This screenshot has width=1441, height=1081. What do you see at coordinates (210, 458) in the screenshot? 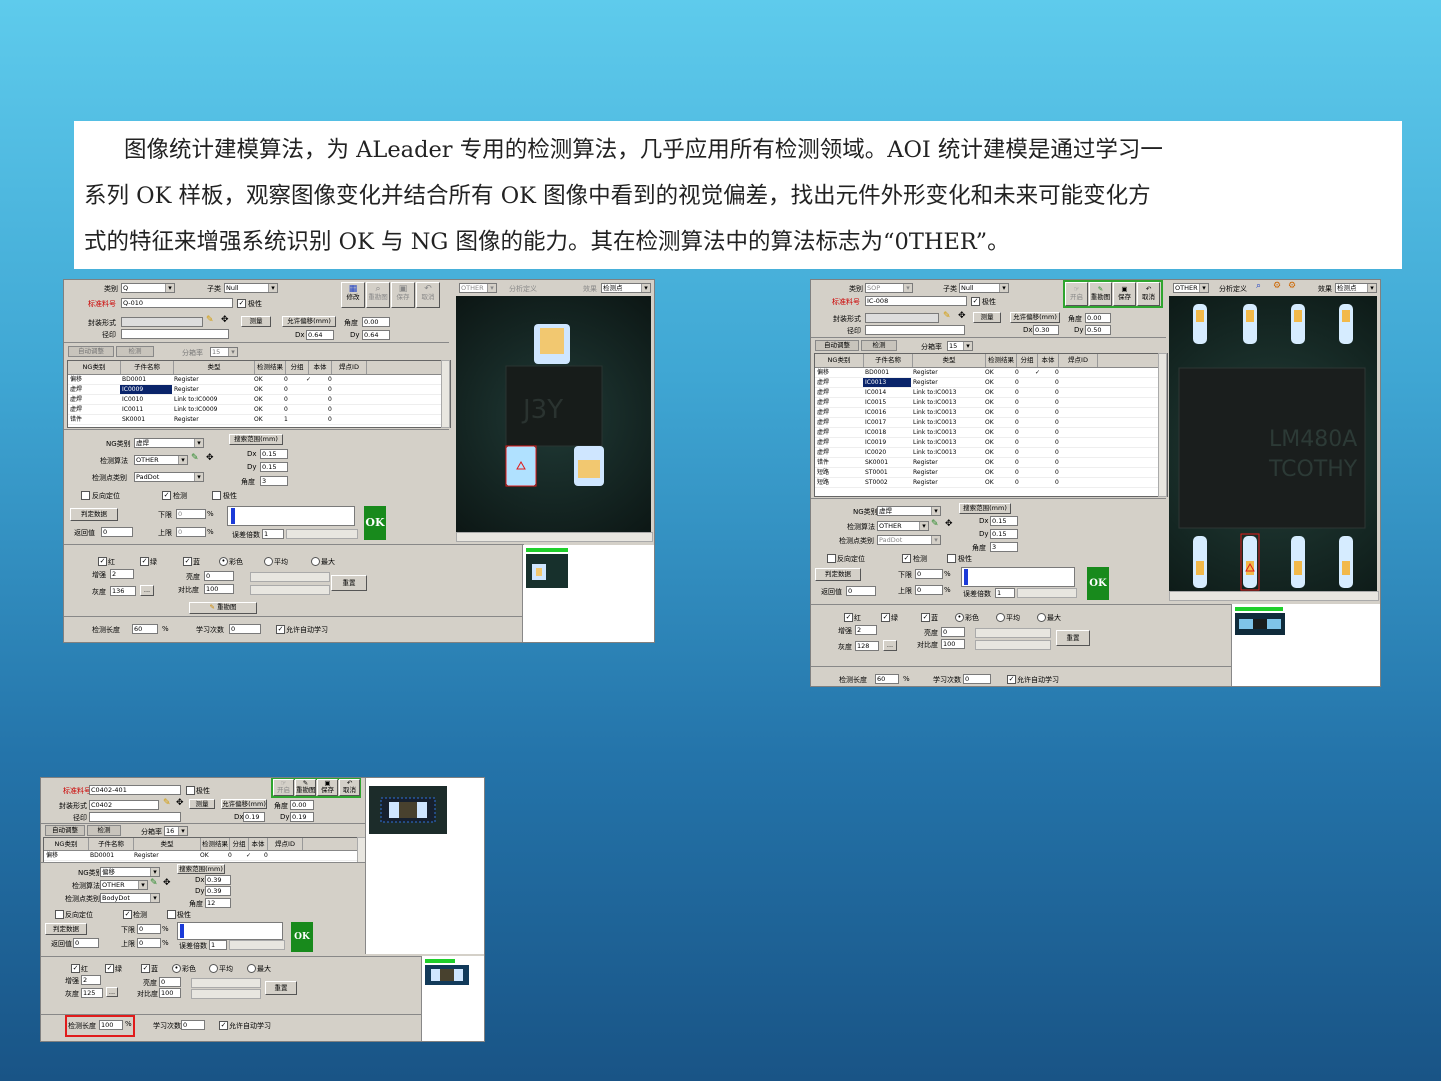
I see `algo-move-icon: ✥` at bounding box center [210, 458].